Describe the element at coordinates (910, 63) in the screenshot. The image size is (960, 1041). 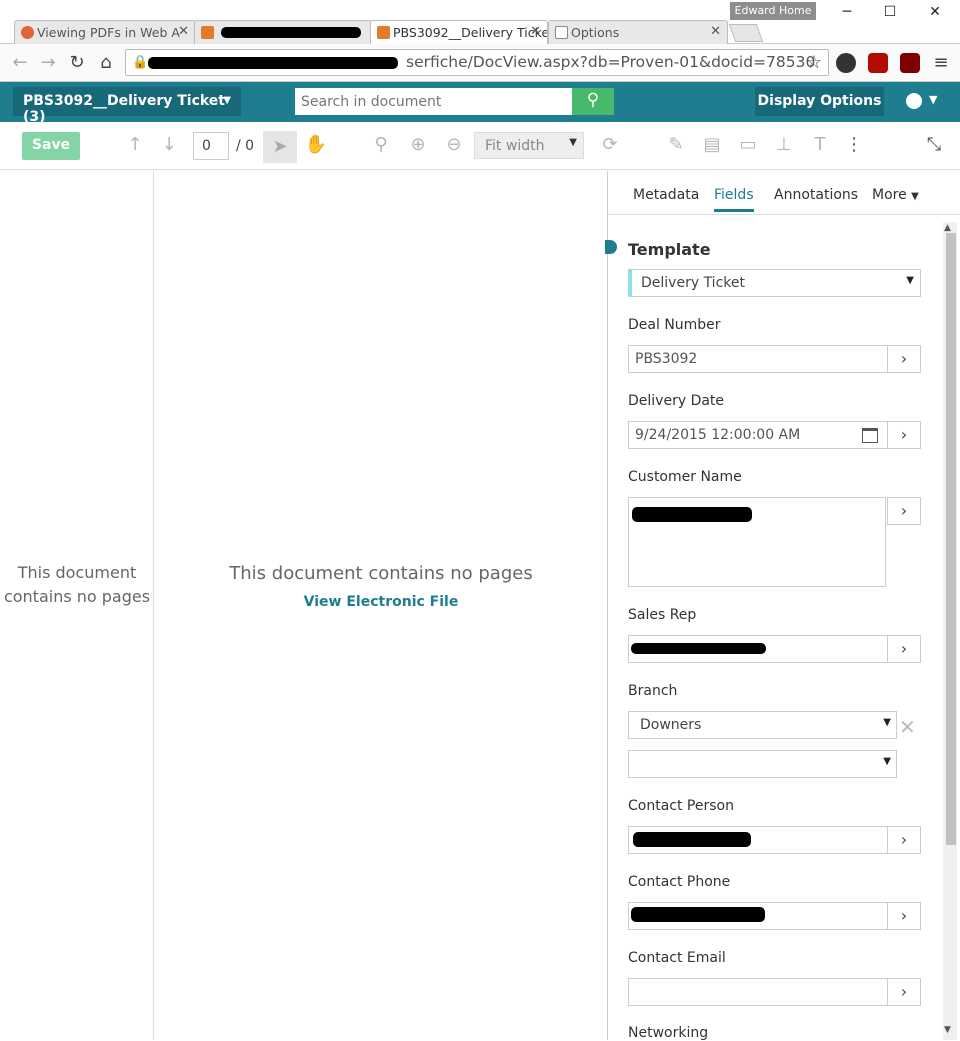
I see `ublock-icon` at that location.